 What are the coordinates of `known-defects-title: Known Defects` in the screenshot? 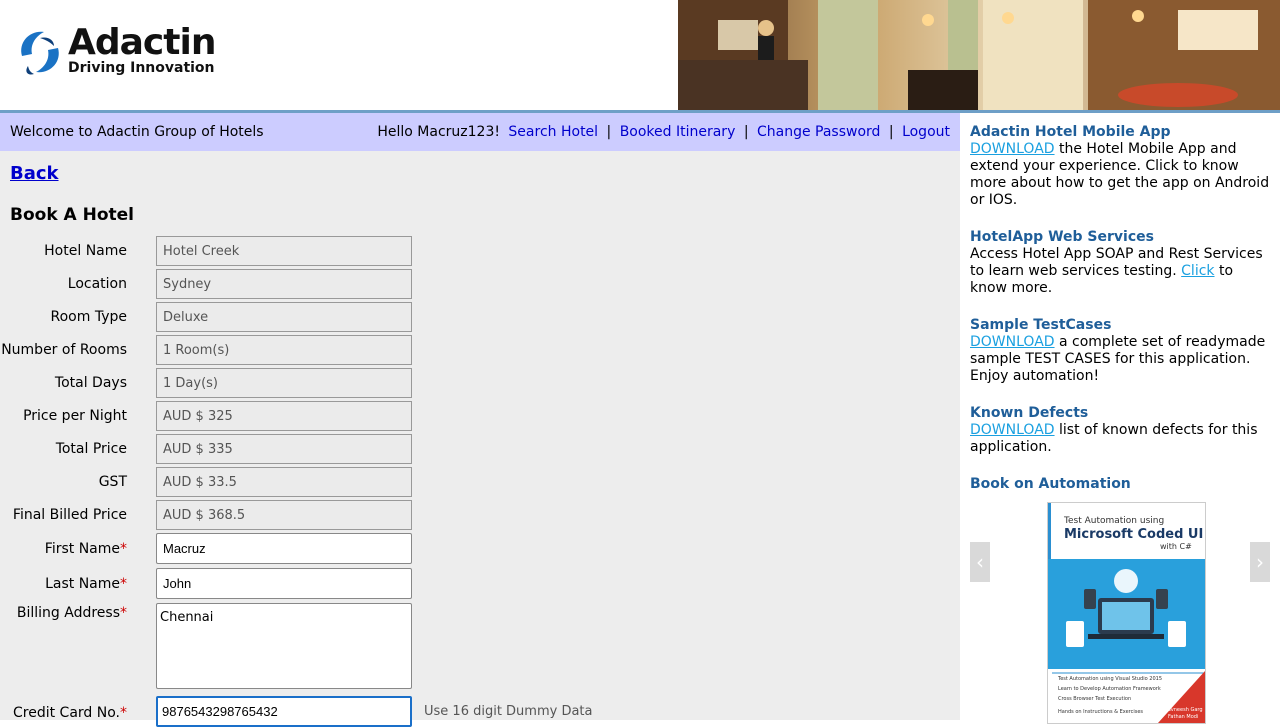 It's located at (1029, 413).